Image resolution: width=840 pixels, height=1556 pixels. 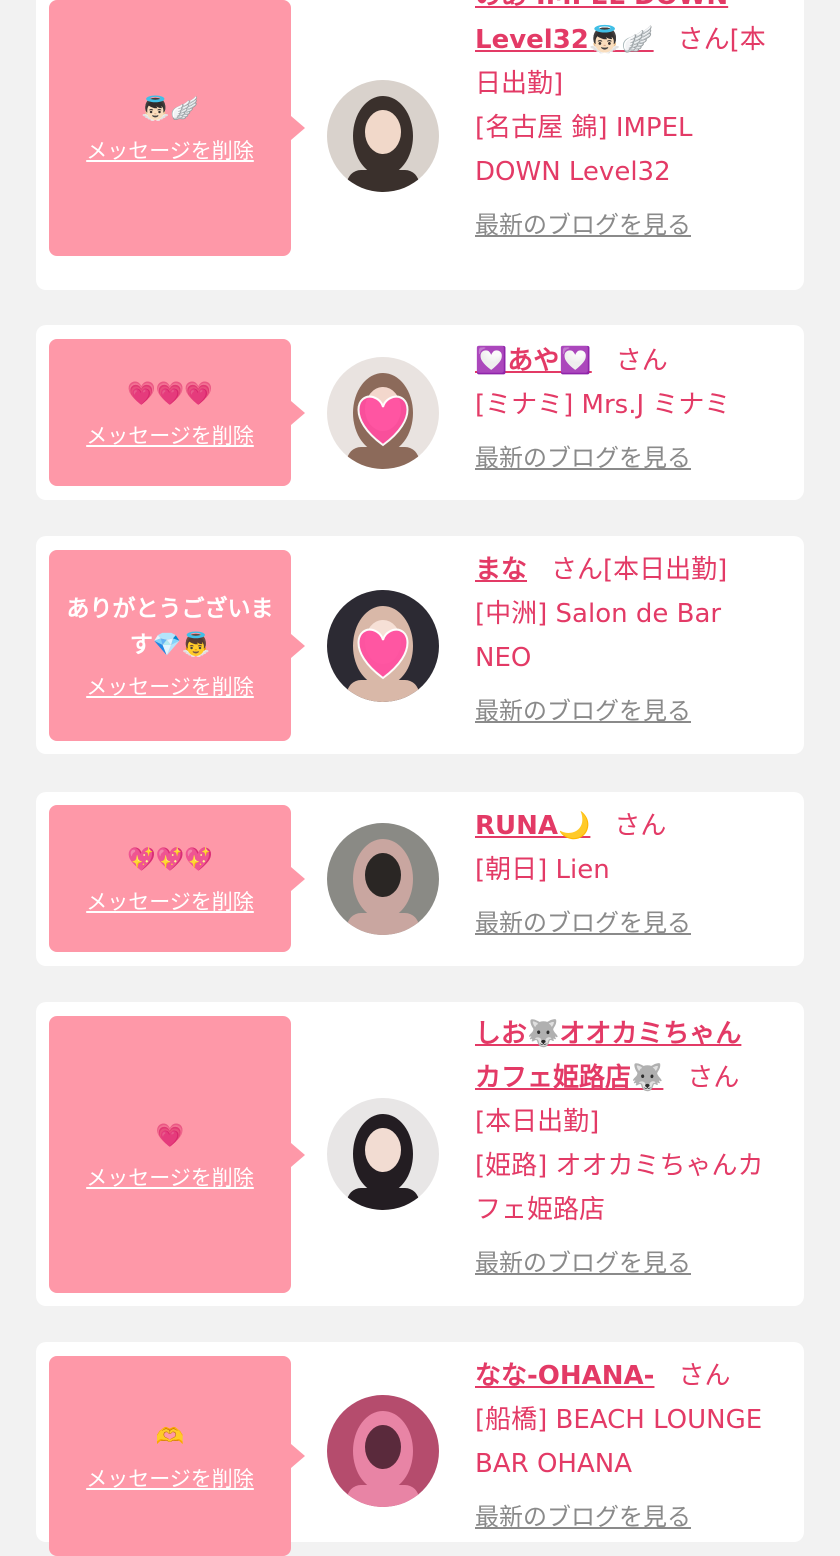 I want to click on cast-info: まな さん[本日出勤] [中洲] Salon de Bar NEO 最新のブログを見る, so click(x=635, y=638).